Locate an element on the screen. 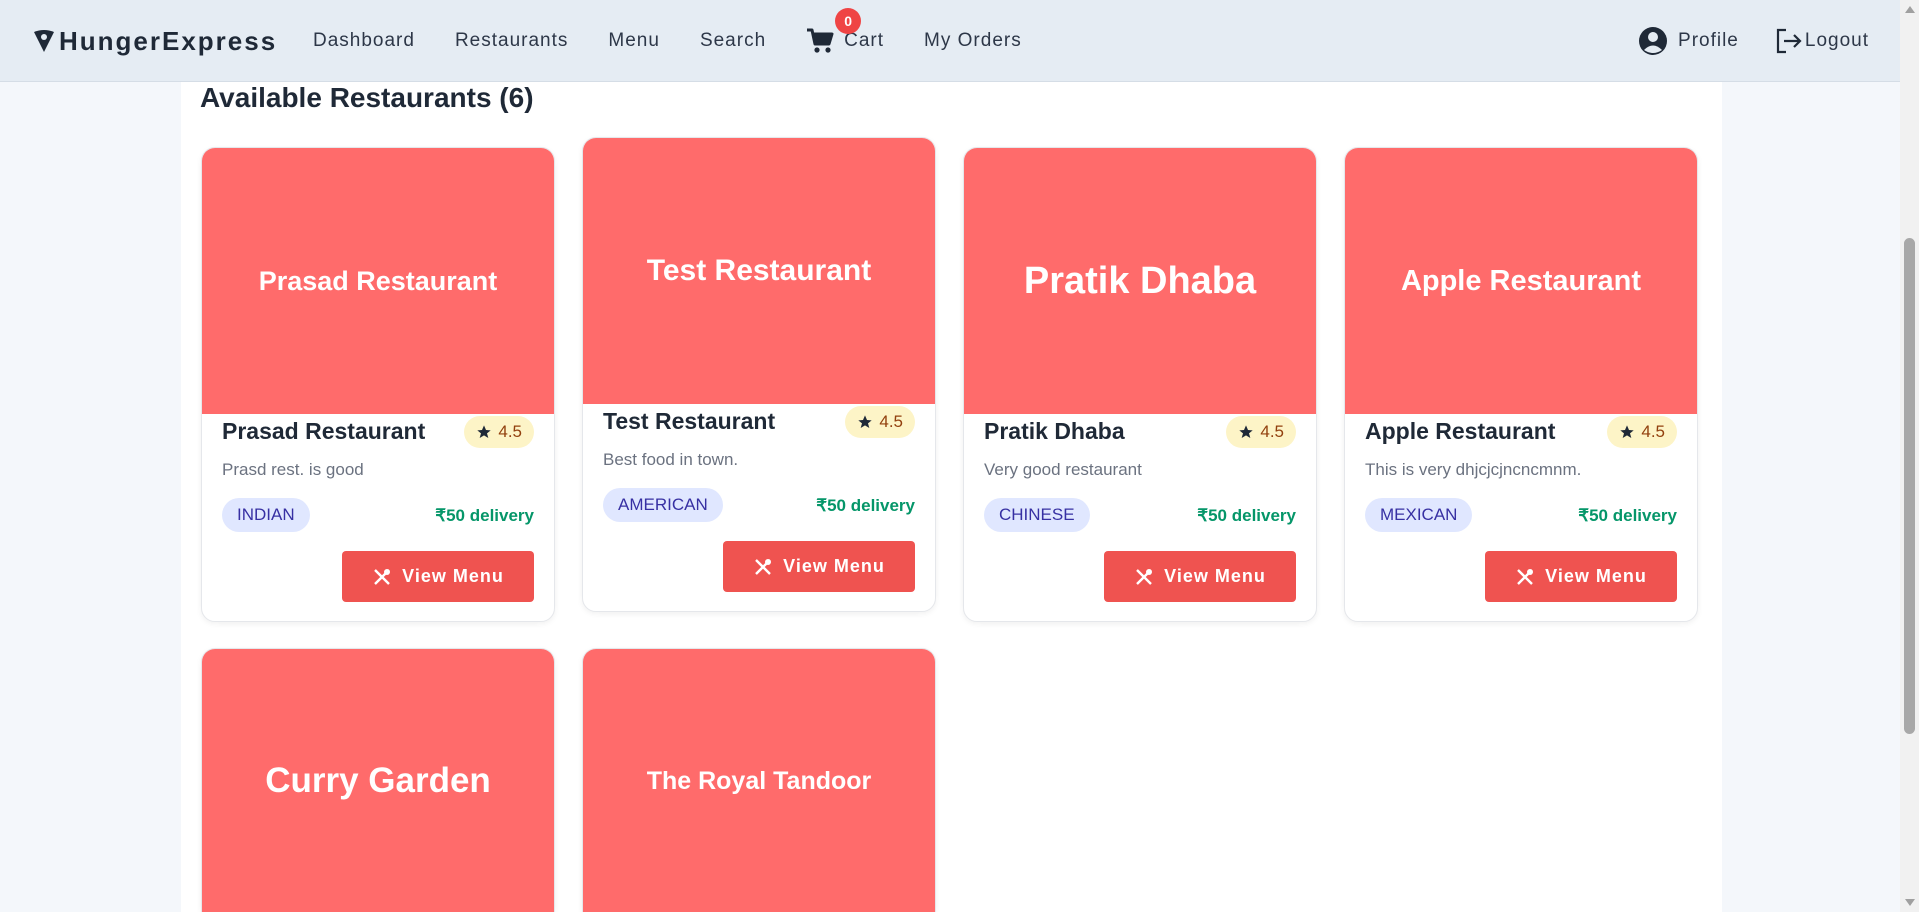 The image size is (1919, 912). restaurant-card: Curry Garden is located at coordinates (378, 780).